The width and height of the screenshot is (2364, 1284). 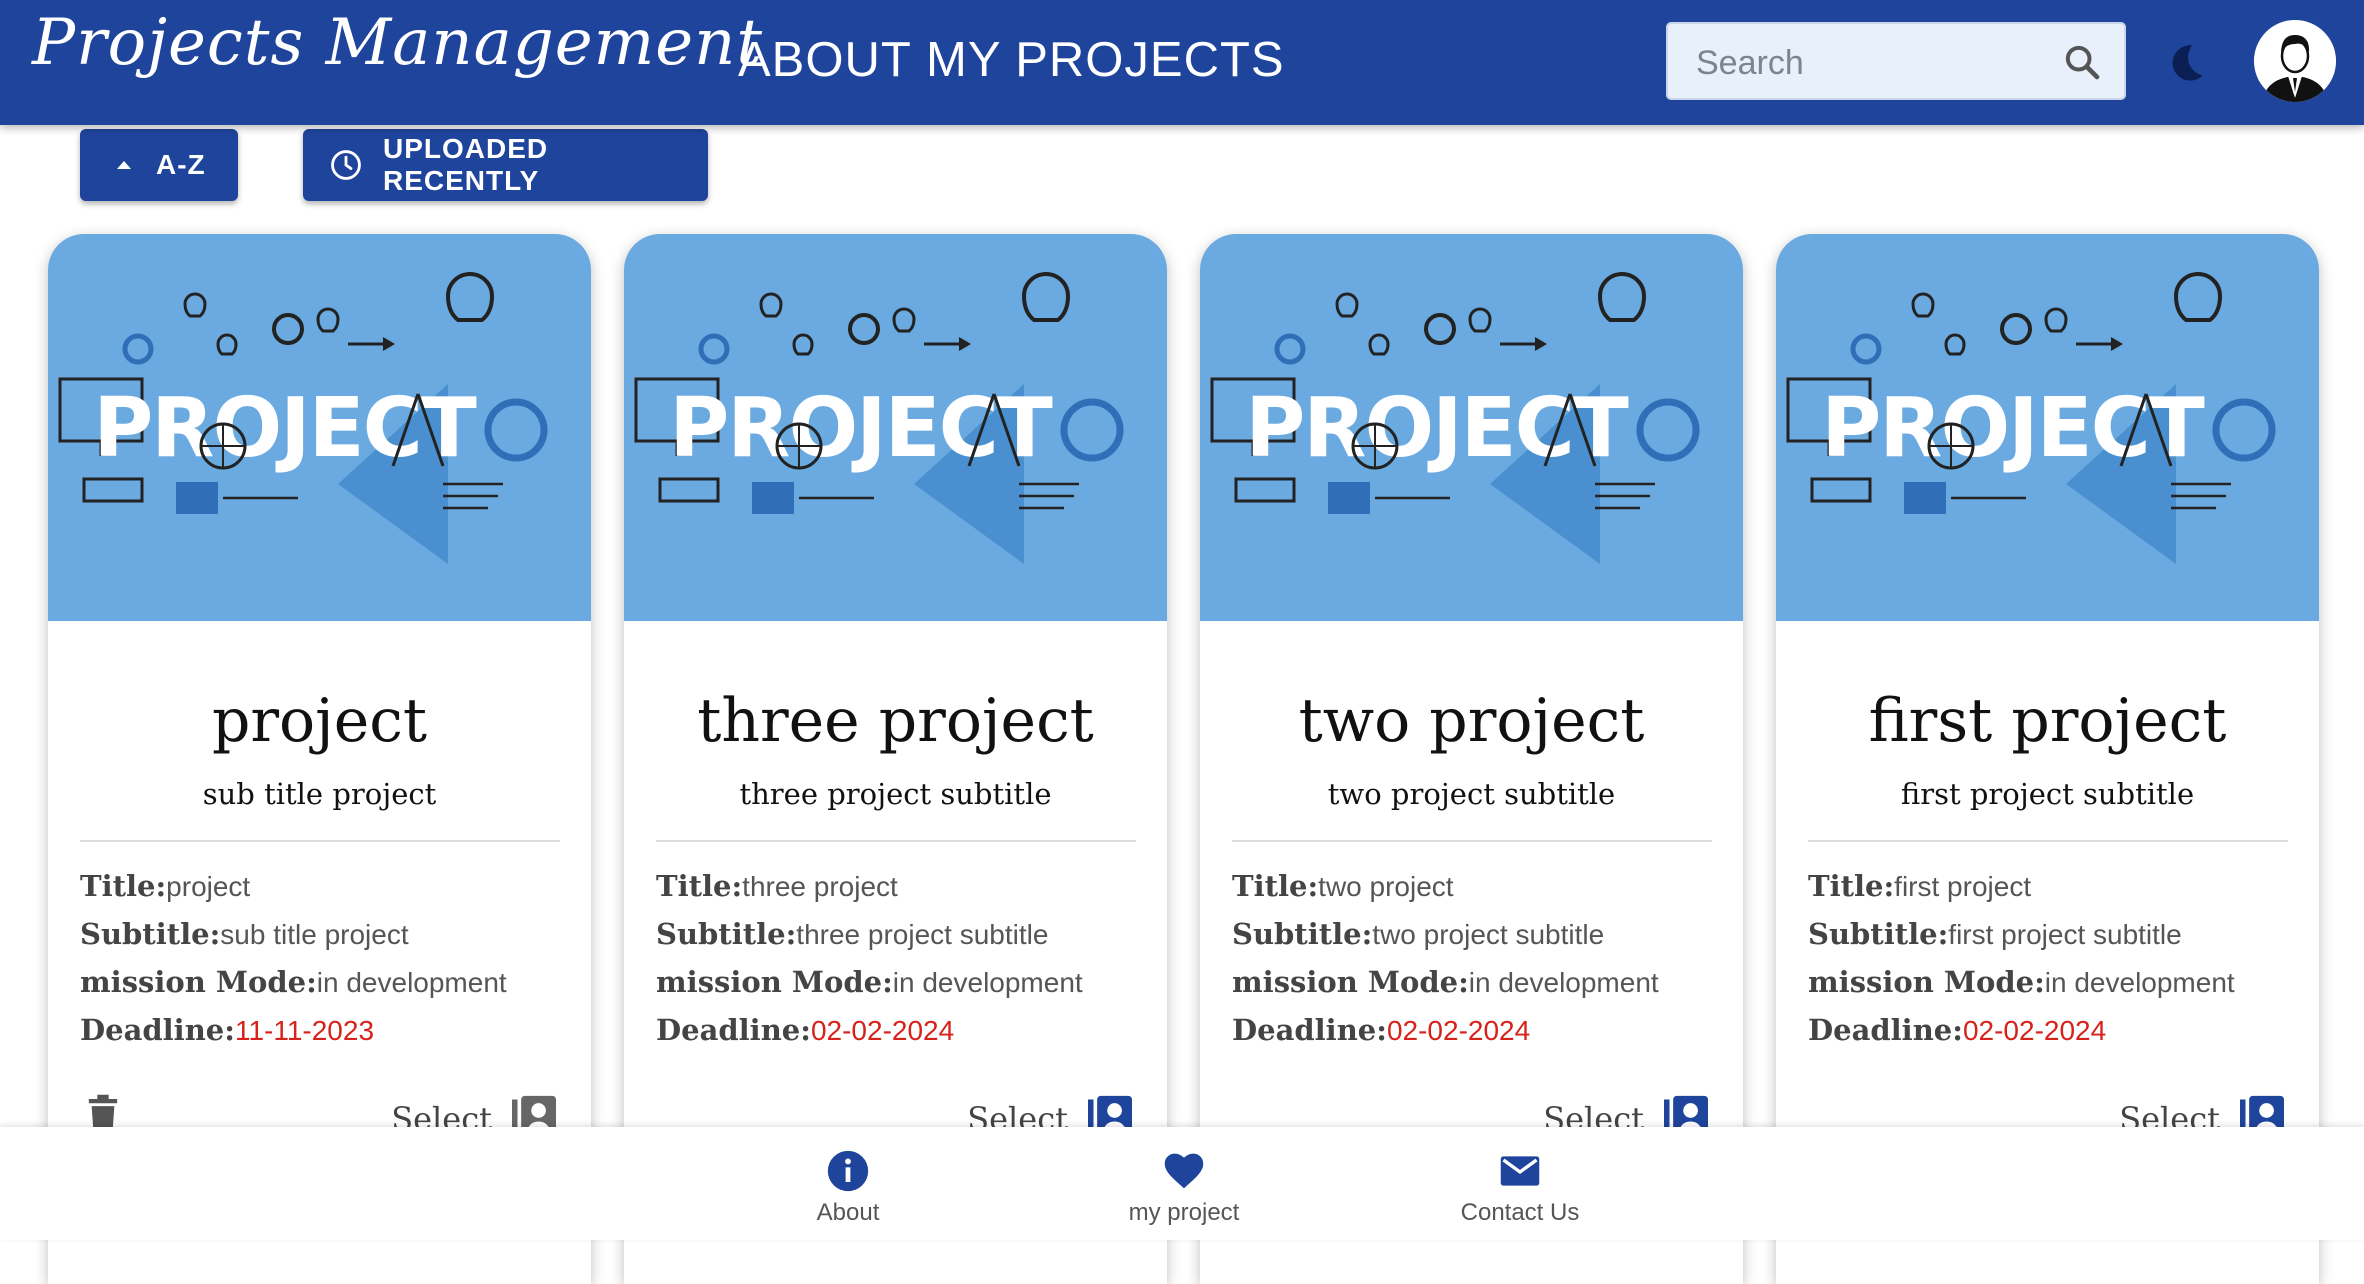 I want to click on info-subtitle-value: first project subtitle, so click(x=2065, y=934).